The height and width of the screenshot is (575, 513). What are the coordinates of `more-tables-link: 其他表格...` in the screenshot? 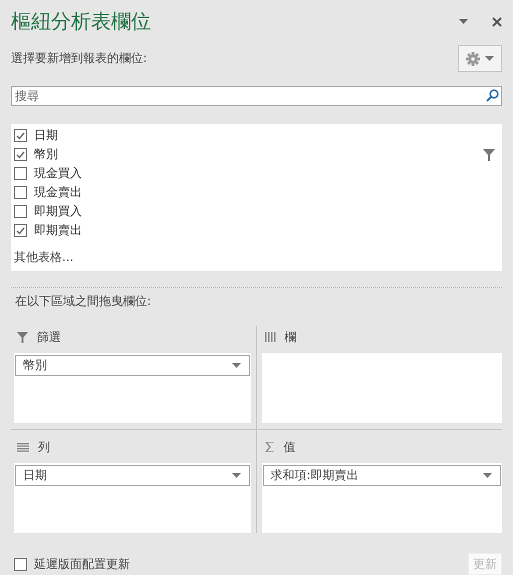 It's located at (256, 257).